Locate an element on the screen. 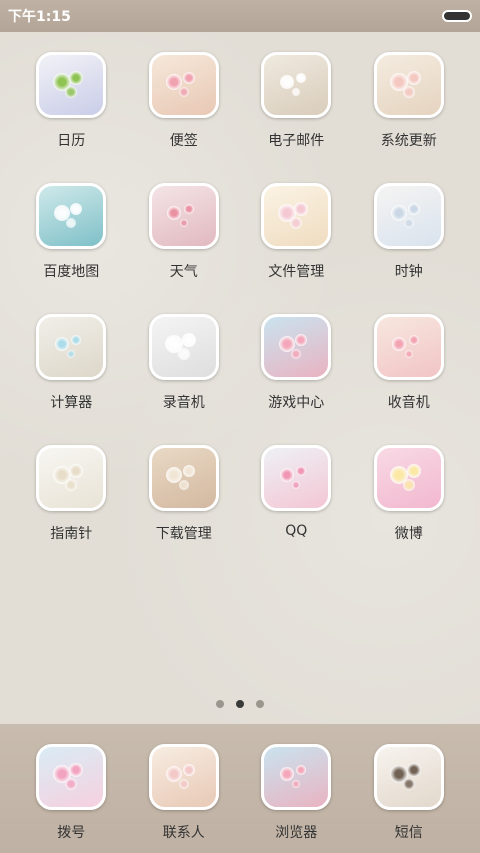 This screenshot has width=480, height=853. recorder-icon is located at coordinates (183, 347).